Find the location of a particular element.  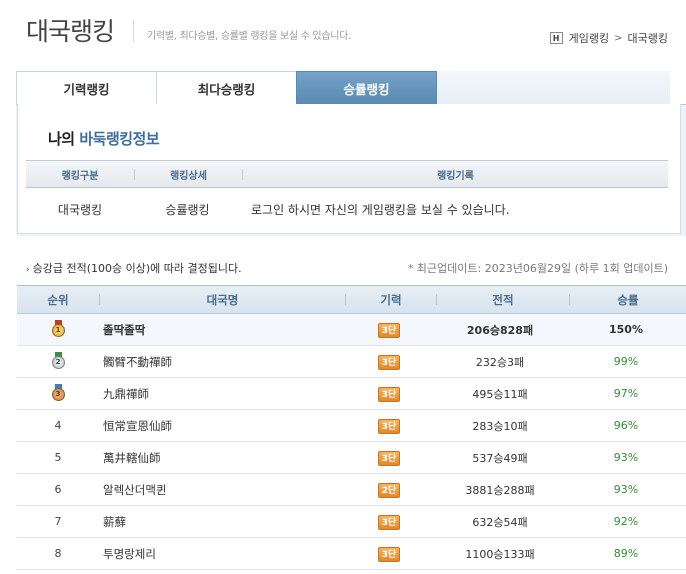

table-row: 8 투명랑제리 3단 1100승133패 89% is located at coordinates (351, 554).